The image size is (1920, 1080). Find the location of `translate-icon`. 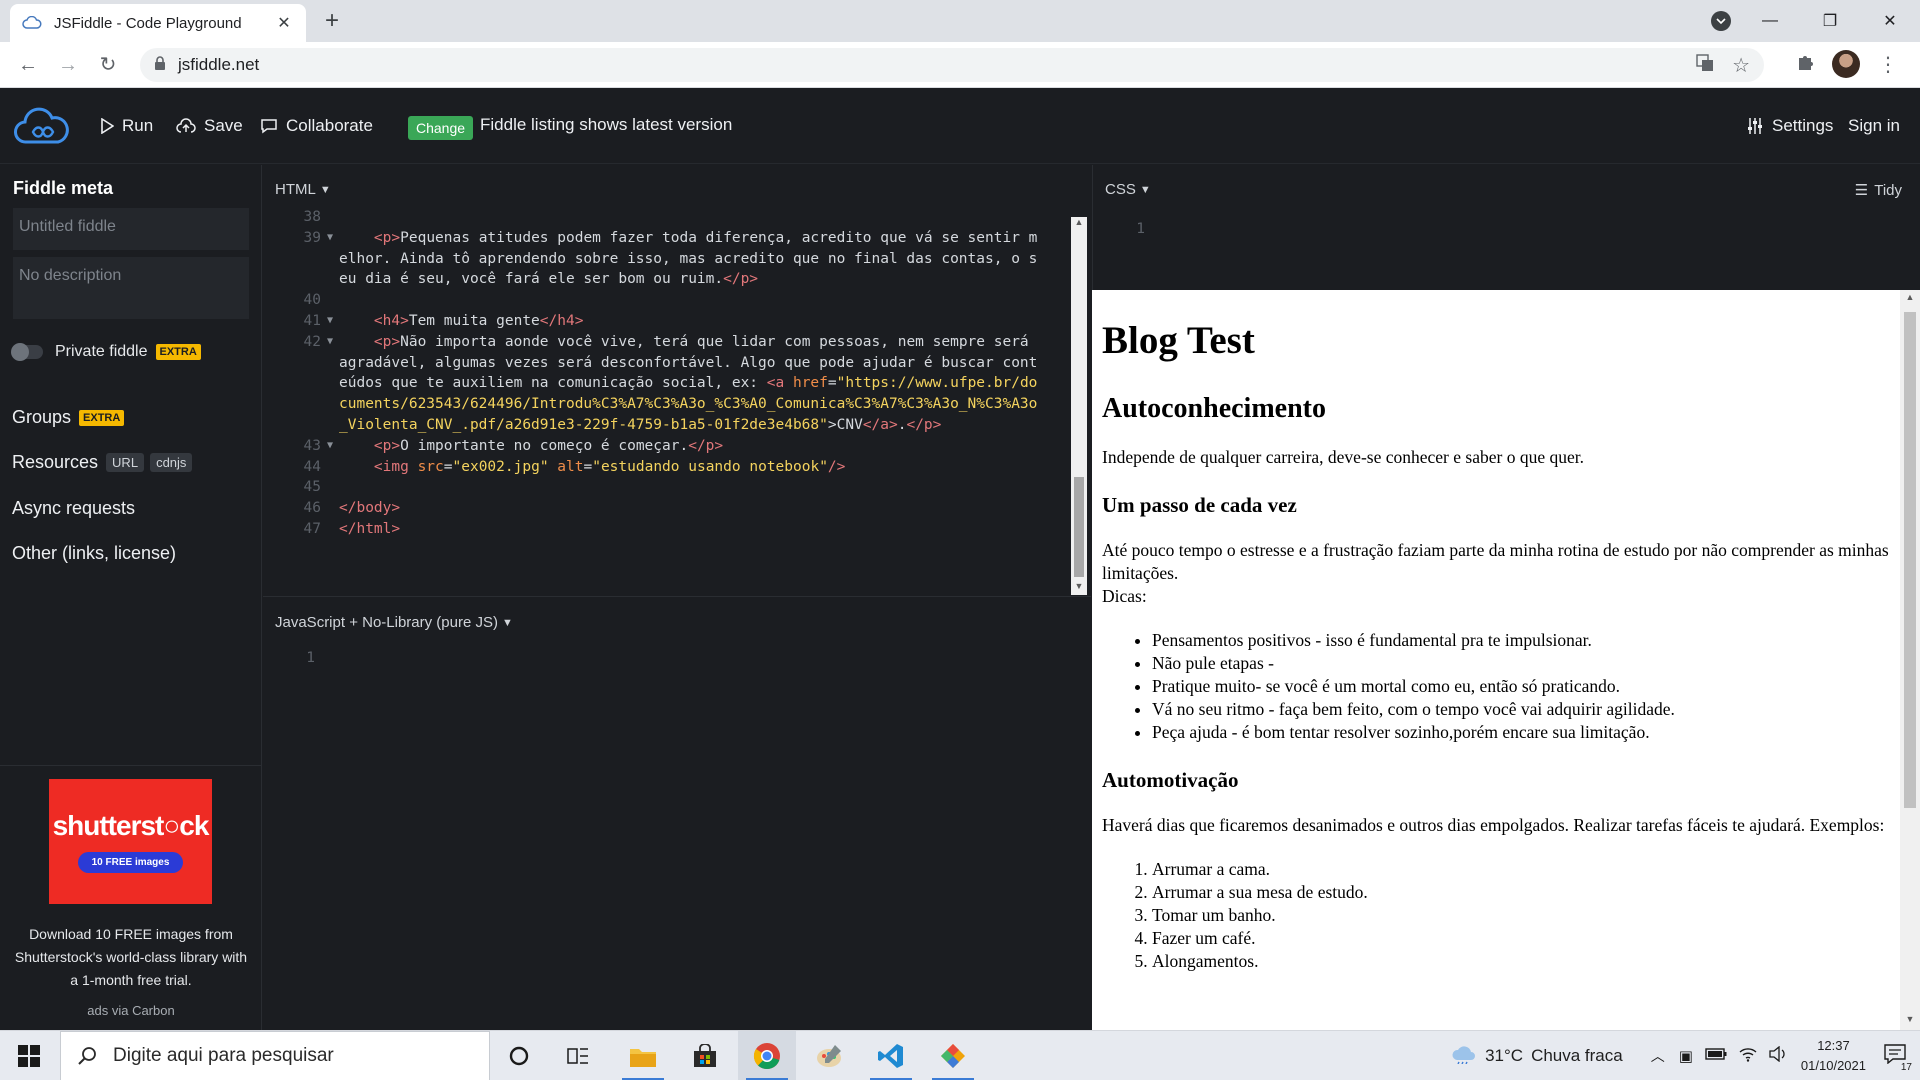

translate-icon is located at coordinates (1705, 65).